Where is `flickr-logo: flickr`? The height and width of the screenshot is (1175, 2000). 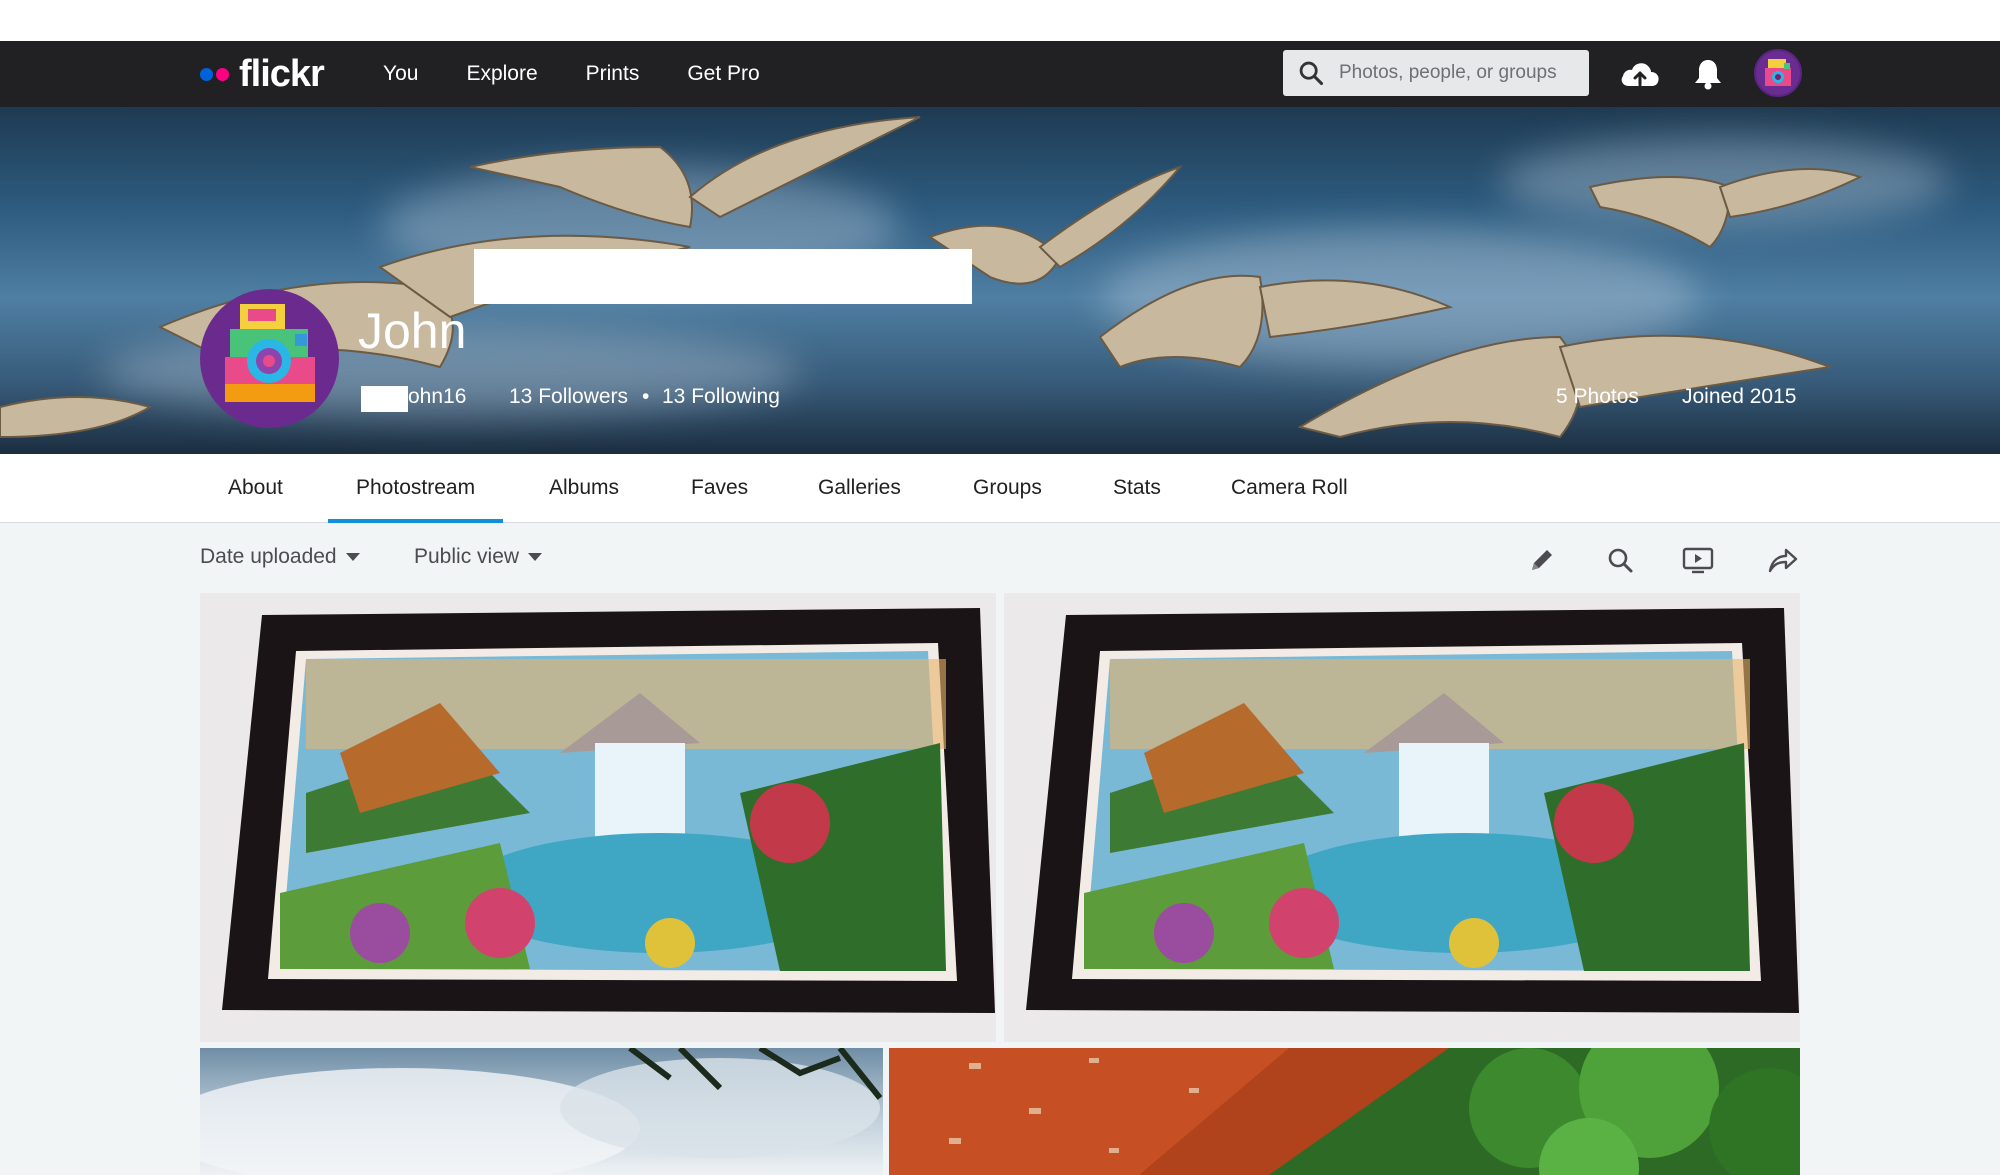
flickr-logo: flickr is located at coordinates (262, 74).